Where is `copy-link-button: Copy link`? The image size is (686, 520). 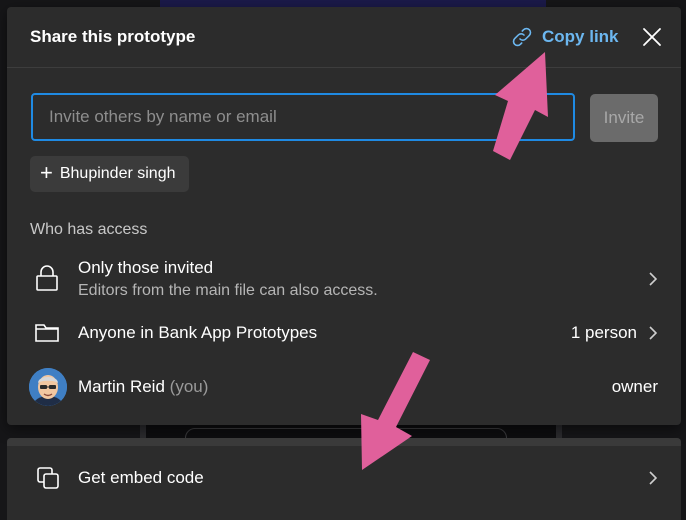
copy-link-button: Copy link is located at coordinates (564, 37).